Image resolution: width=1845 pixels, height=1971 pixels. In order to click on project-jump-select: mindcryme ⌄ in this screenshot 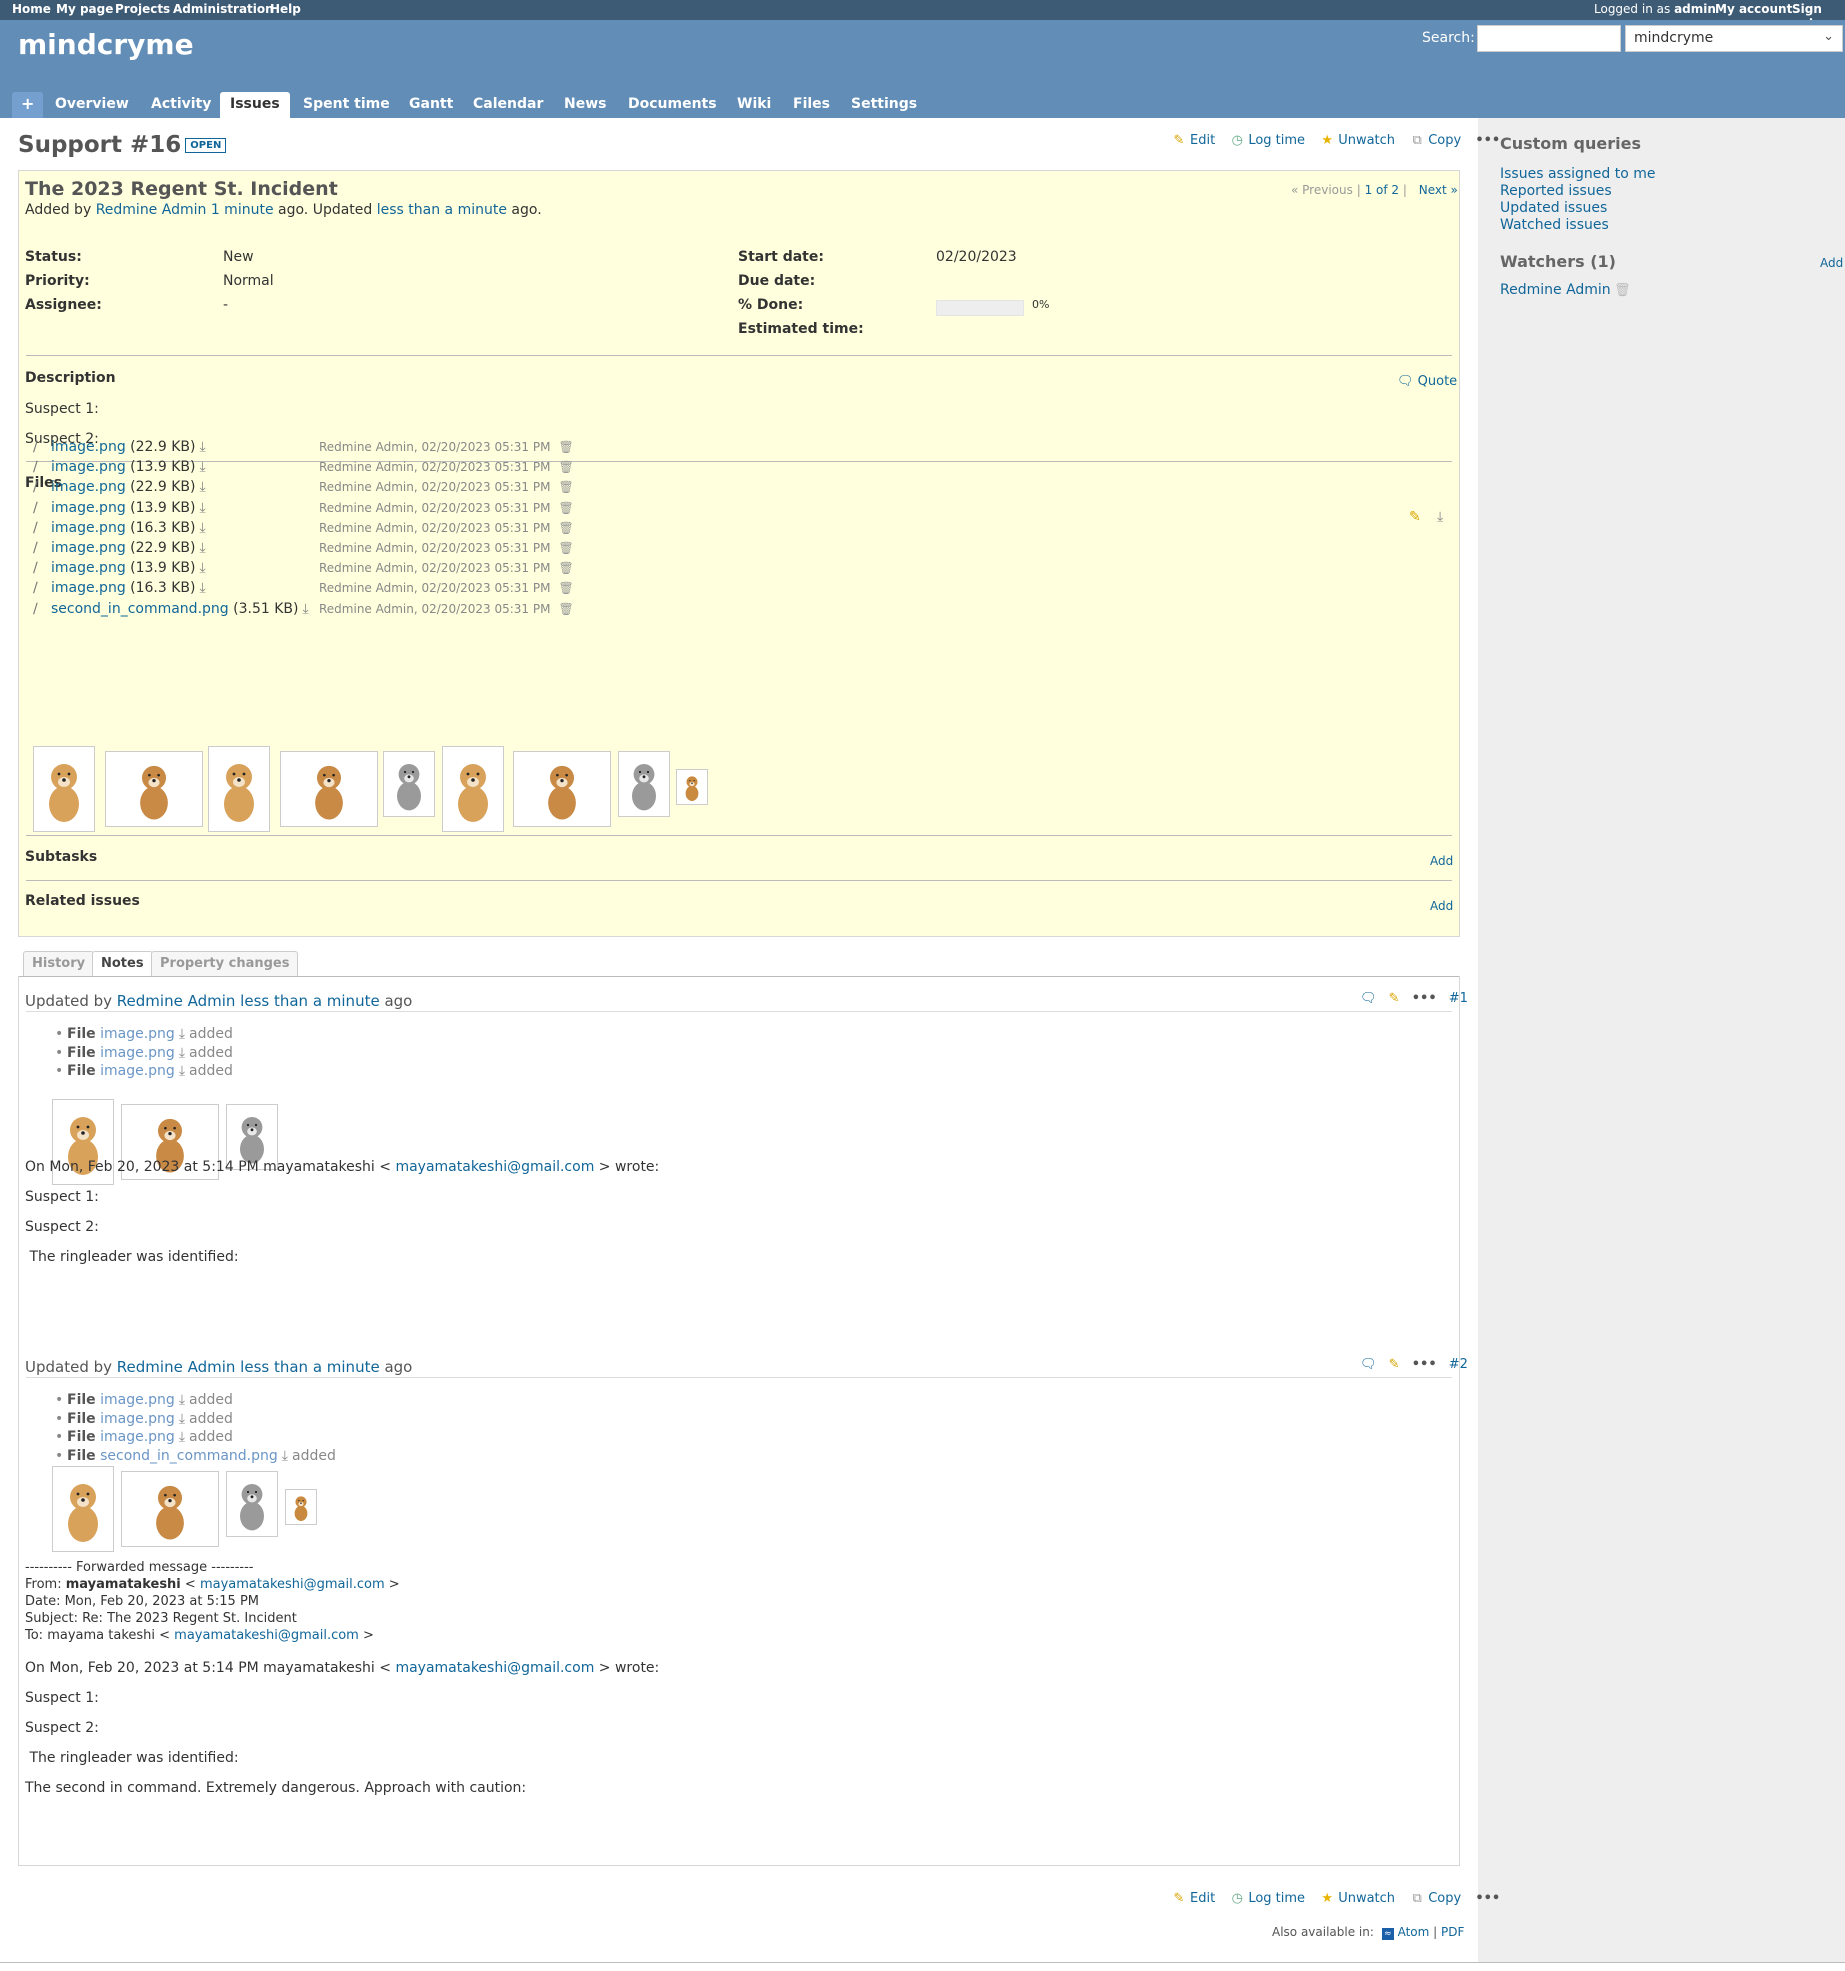, I will do `click(1734, 38)`.